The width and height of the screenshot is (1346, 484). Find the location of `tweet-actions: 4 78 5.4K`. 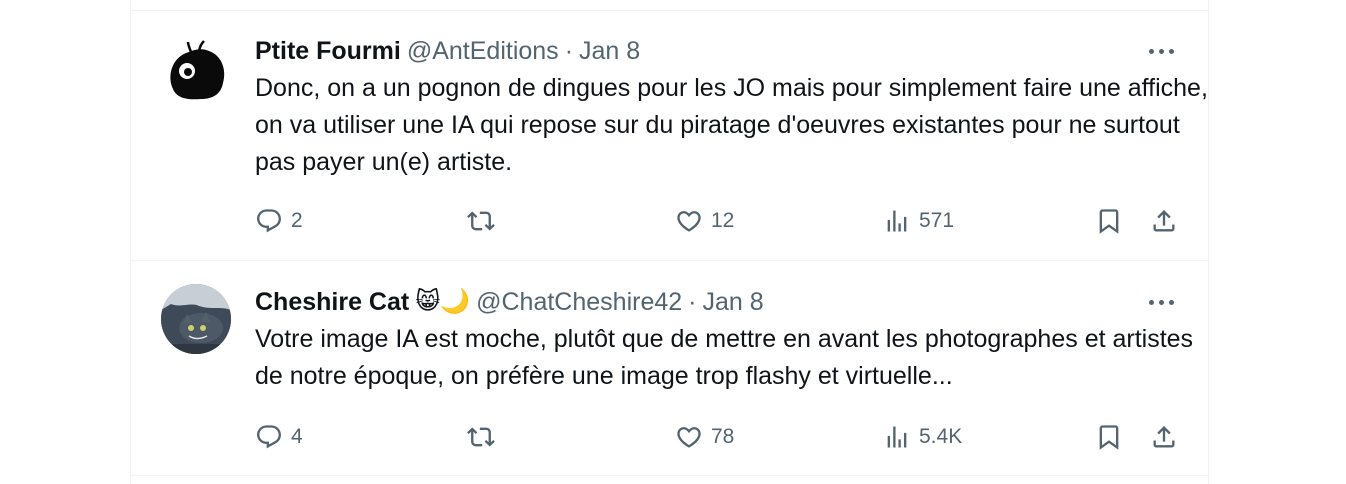

tweet-actions: 4 78 5.4K is located at coordinates (716, 437).